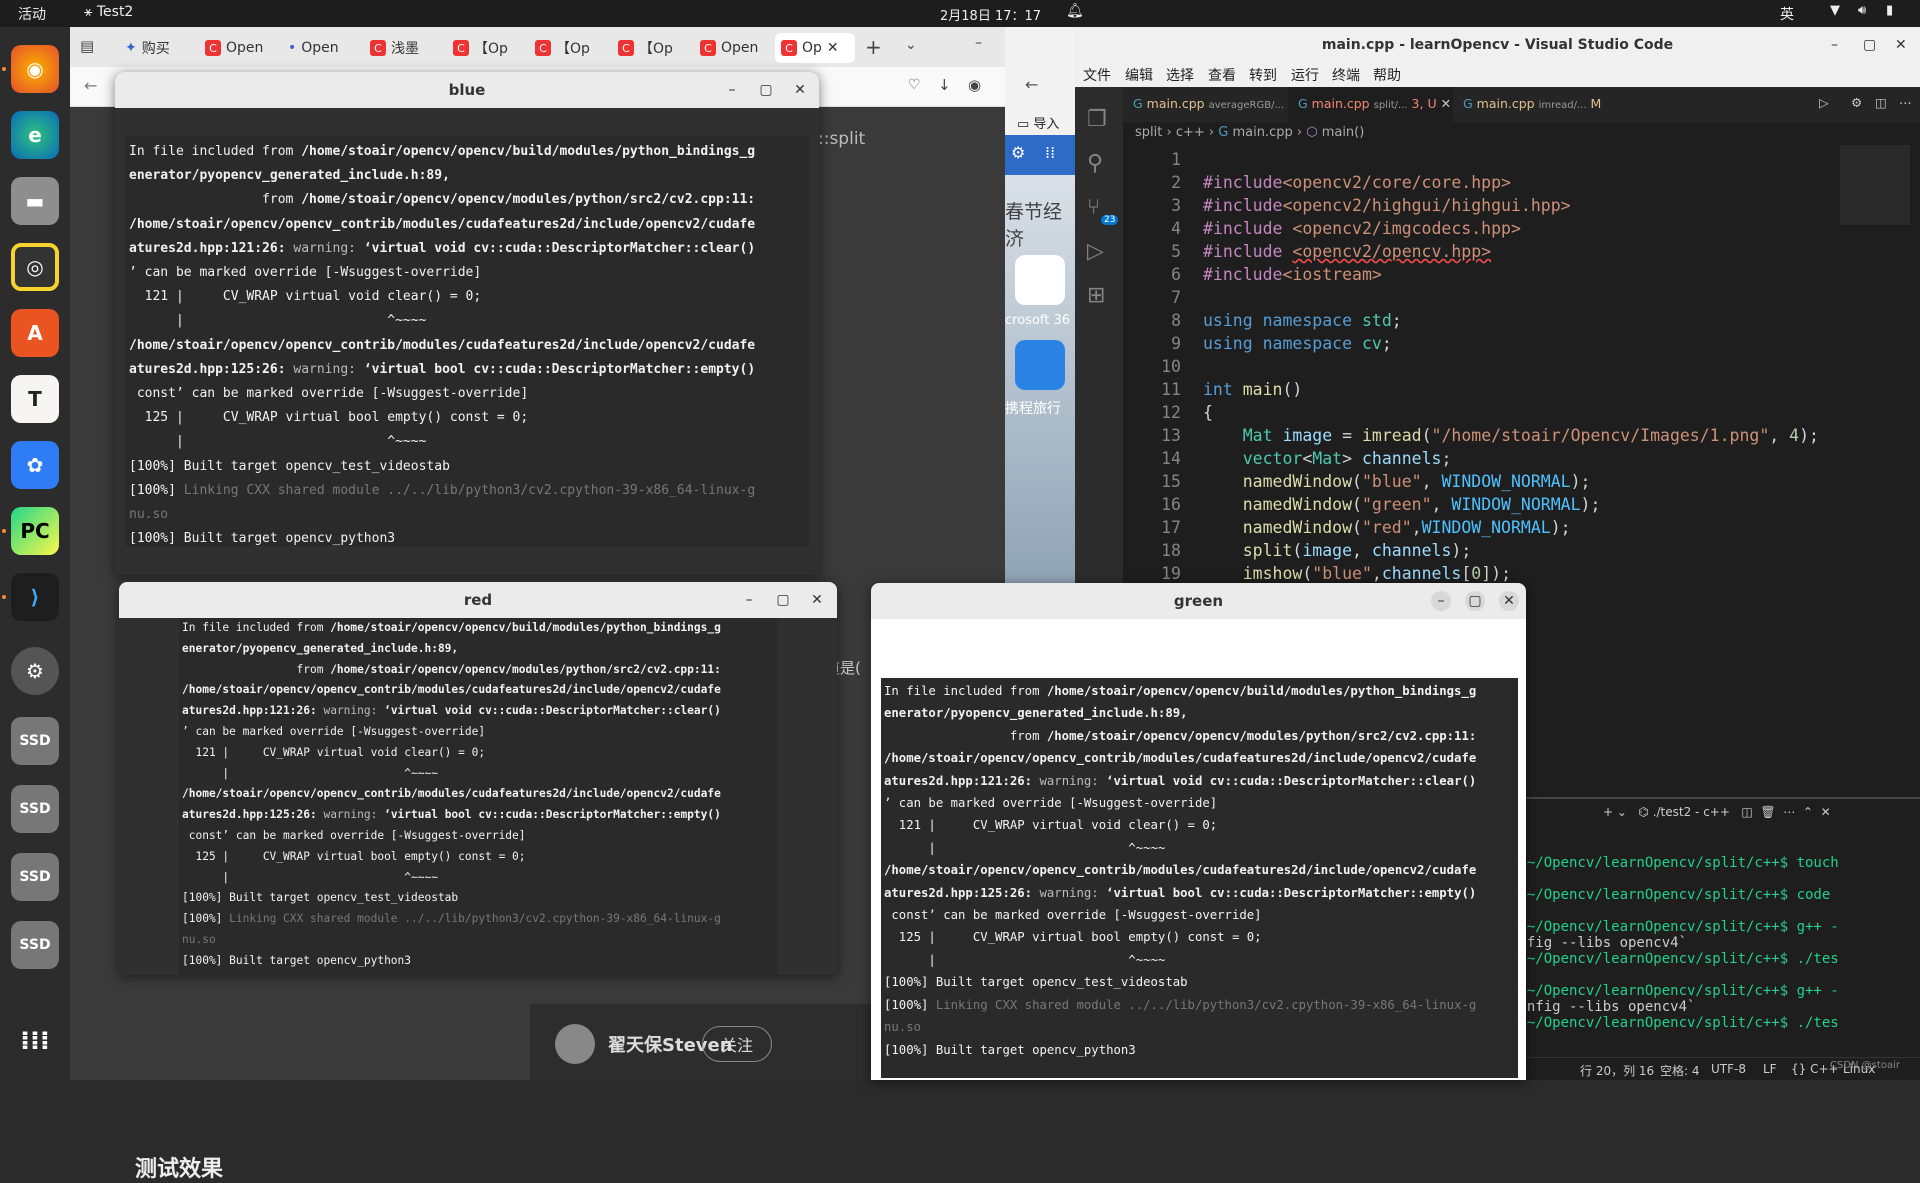 The height and width of the screenshot is (1183, 1920). I want to click on extensions-icon: ⊞, so click(1096, 295).